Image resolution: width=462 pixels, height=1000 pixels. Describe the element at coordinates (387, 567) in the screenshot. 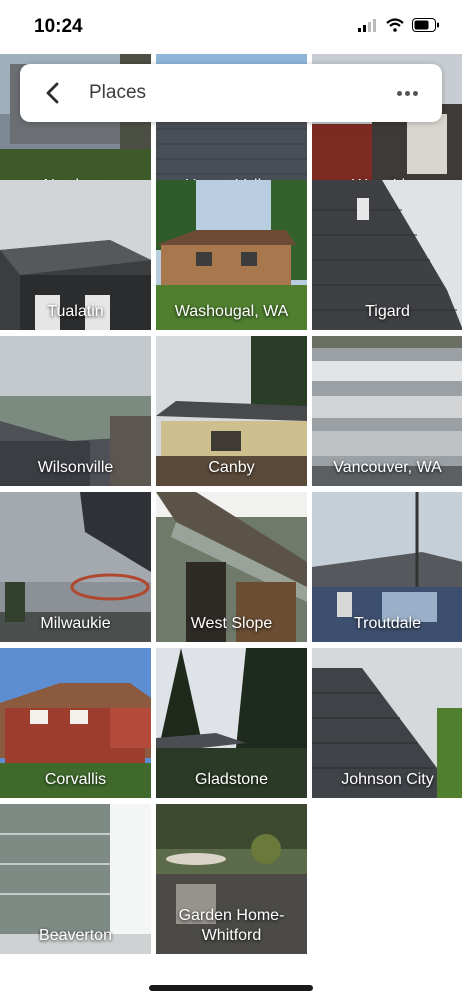

I see `place-tile-troutdale: Troutdale` at that location.